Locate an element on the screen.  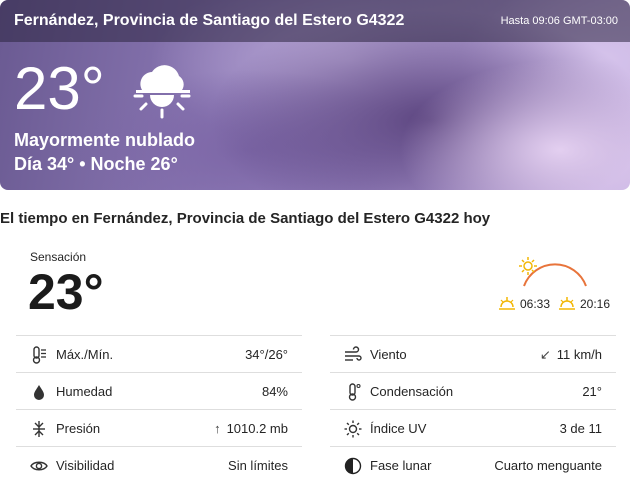
day-night-temps: Día 34° • Noche 26° is located at coordinates (96, 164).